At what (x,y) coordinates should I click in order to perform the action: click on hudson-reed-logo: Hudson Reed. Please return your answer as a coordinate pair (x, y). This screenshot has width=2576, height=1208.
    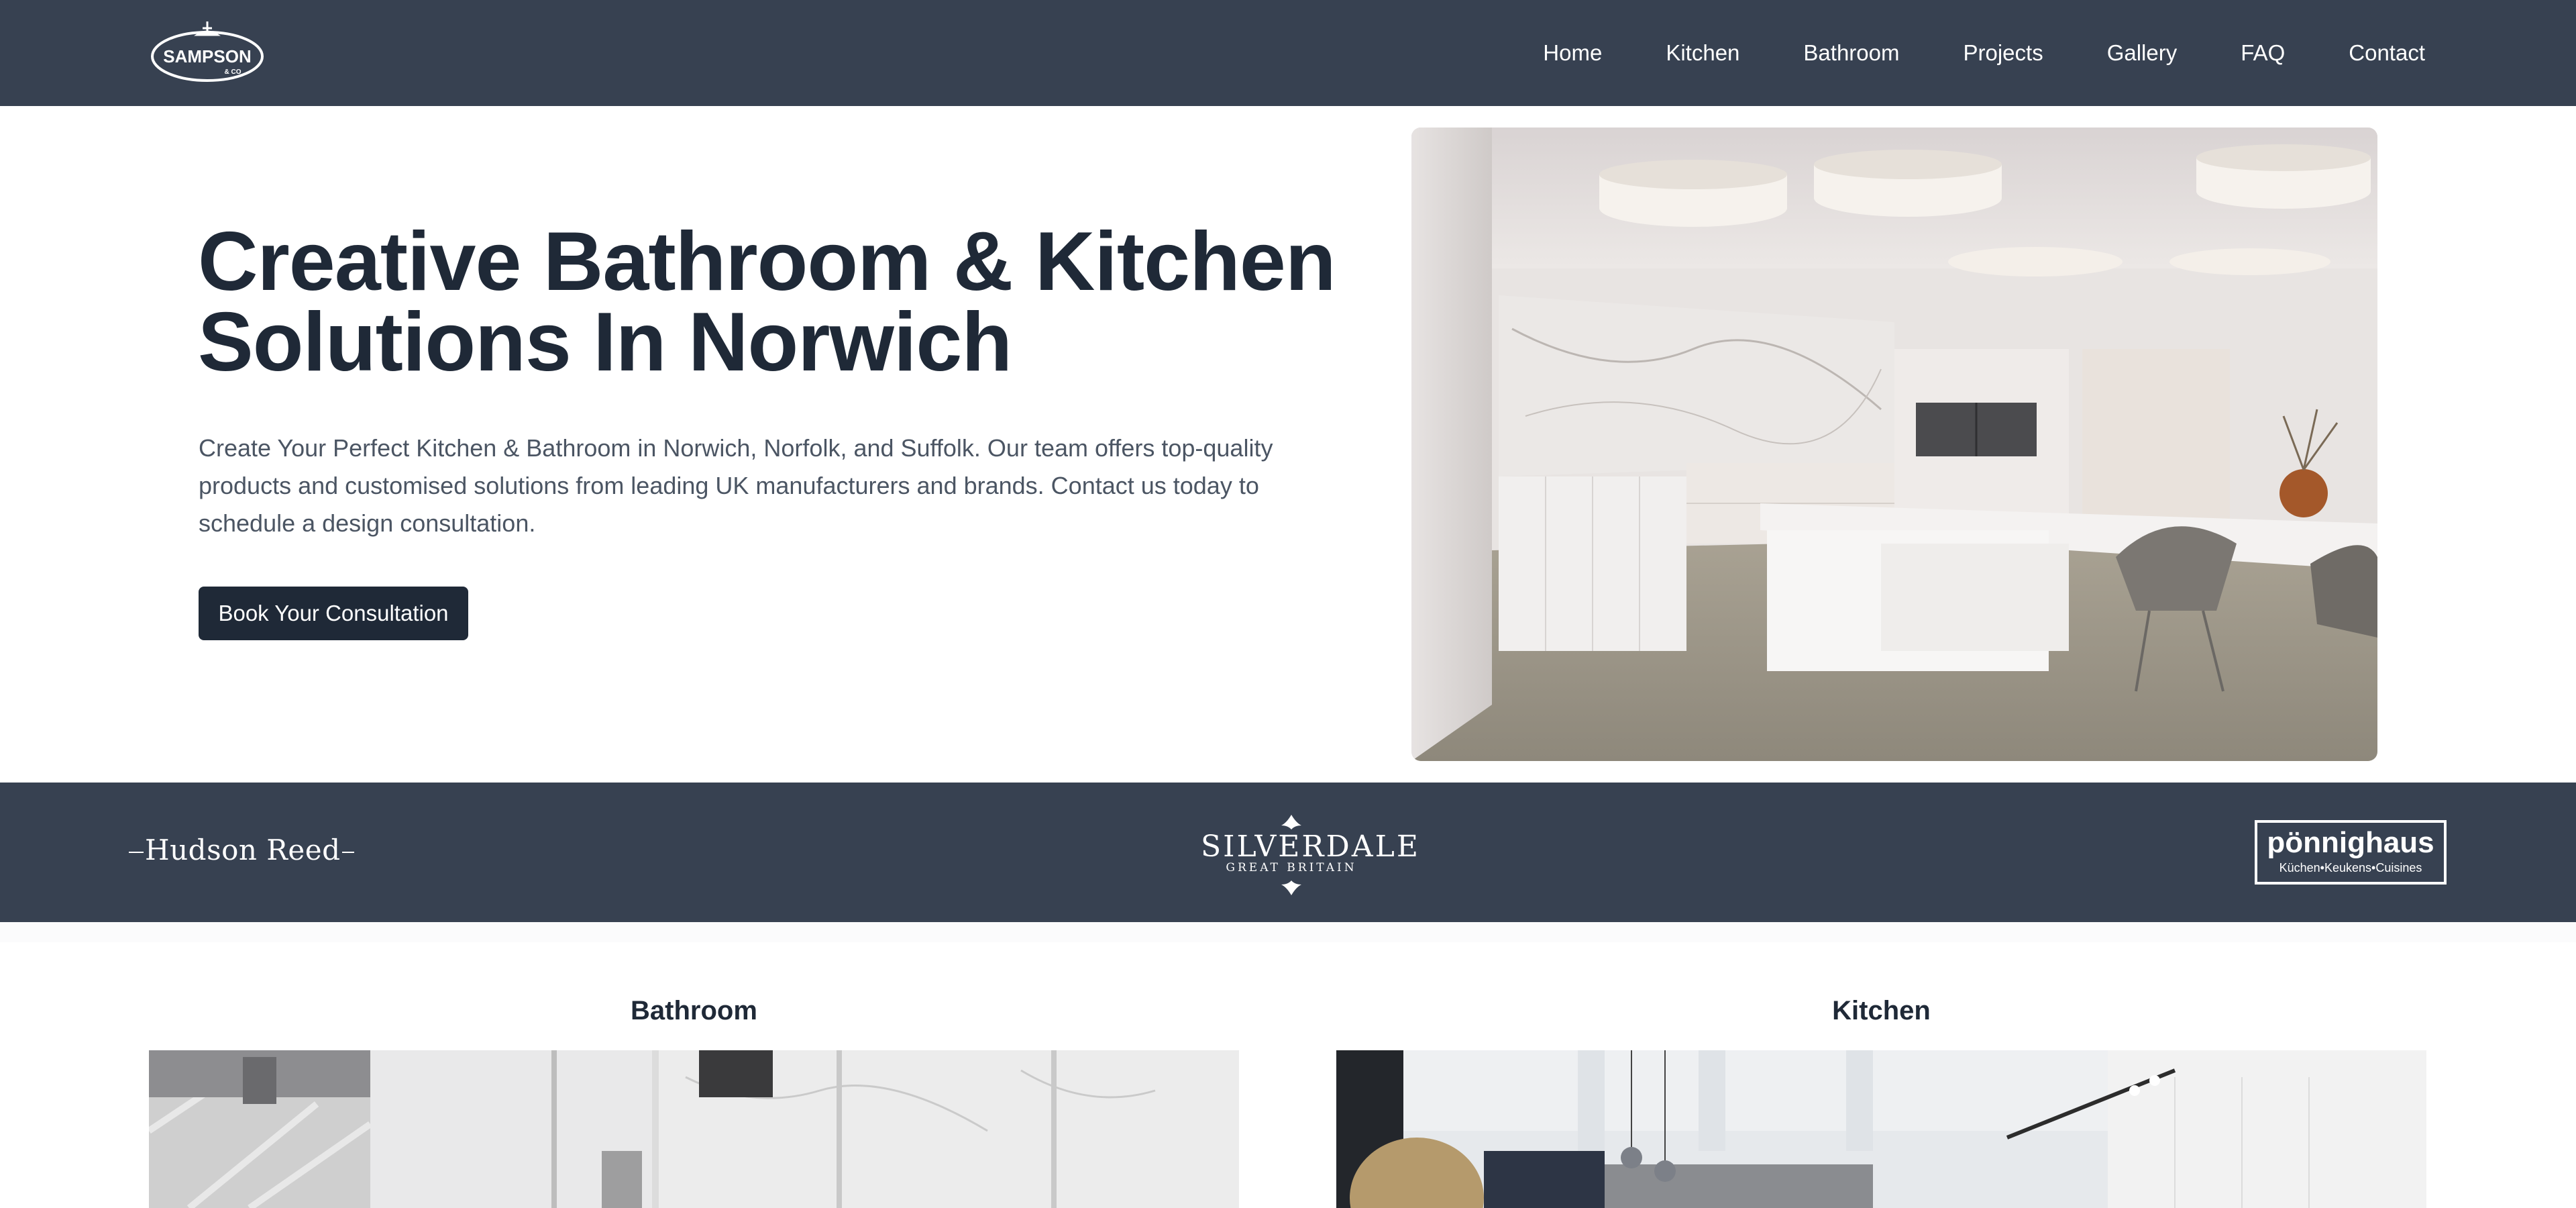
    Looking at the image, I should click on (242, 850).